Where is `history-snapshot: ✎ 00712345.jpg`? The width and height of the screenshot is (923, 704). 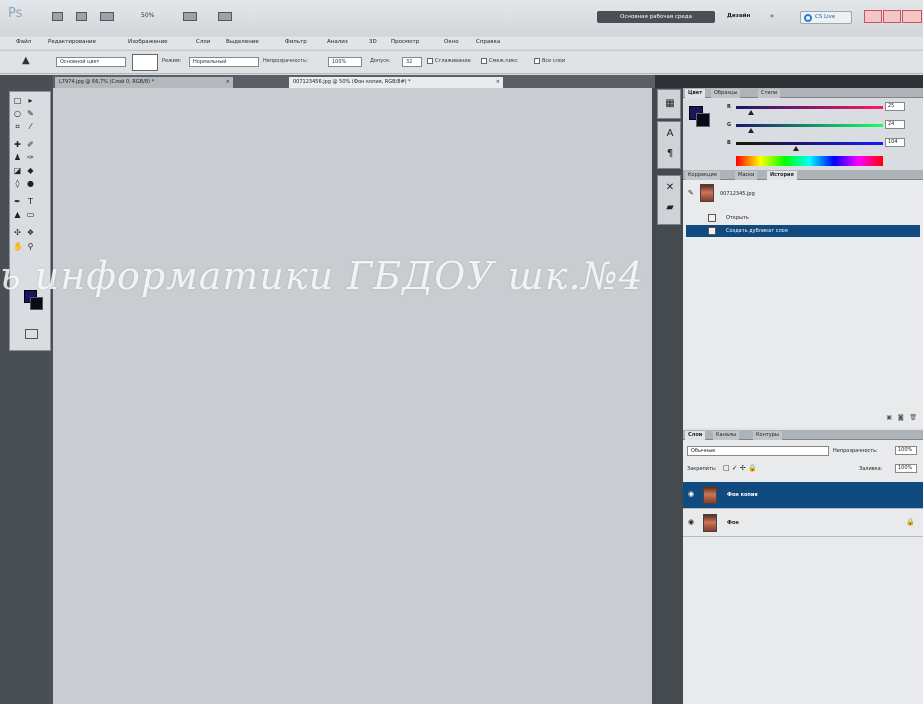 history-snapshot: ✎ 00712345.jpg is located at coordinates (803, 194).